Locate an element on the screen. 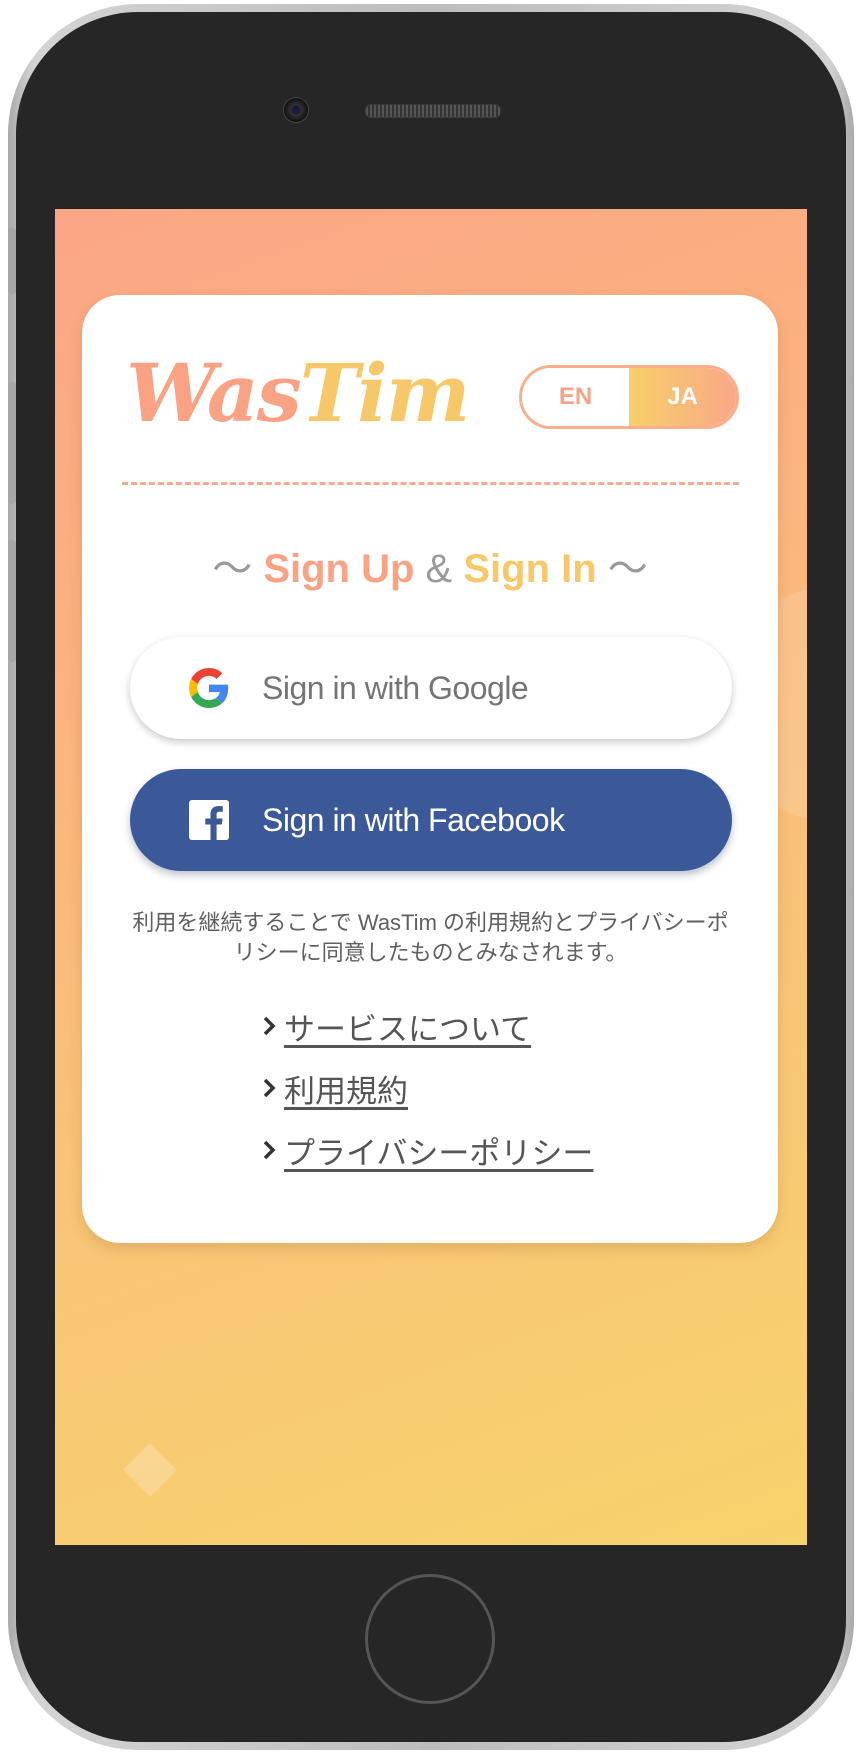  language-option-en: EN is located at coordinates (575, 397).